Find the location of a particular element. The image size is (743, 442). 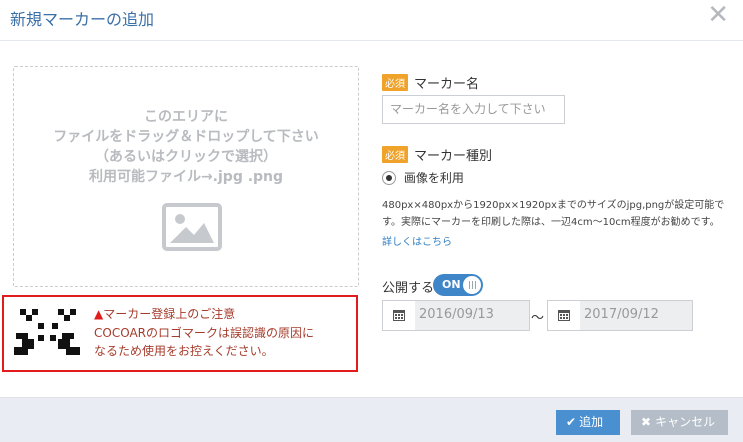

warning-title: ▲マーカー登録上のご注意 is located at coordinates (164, 313).